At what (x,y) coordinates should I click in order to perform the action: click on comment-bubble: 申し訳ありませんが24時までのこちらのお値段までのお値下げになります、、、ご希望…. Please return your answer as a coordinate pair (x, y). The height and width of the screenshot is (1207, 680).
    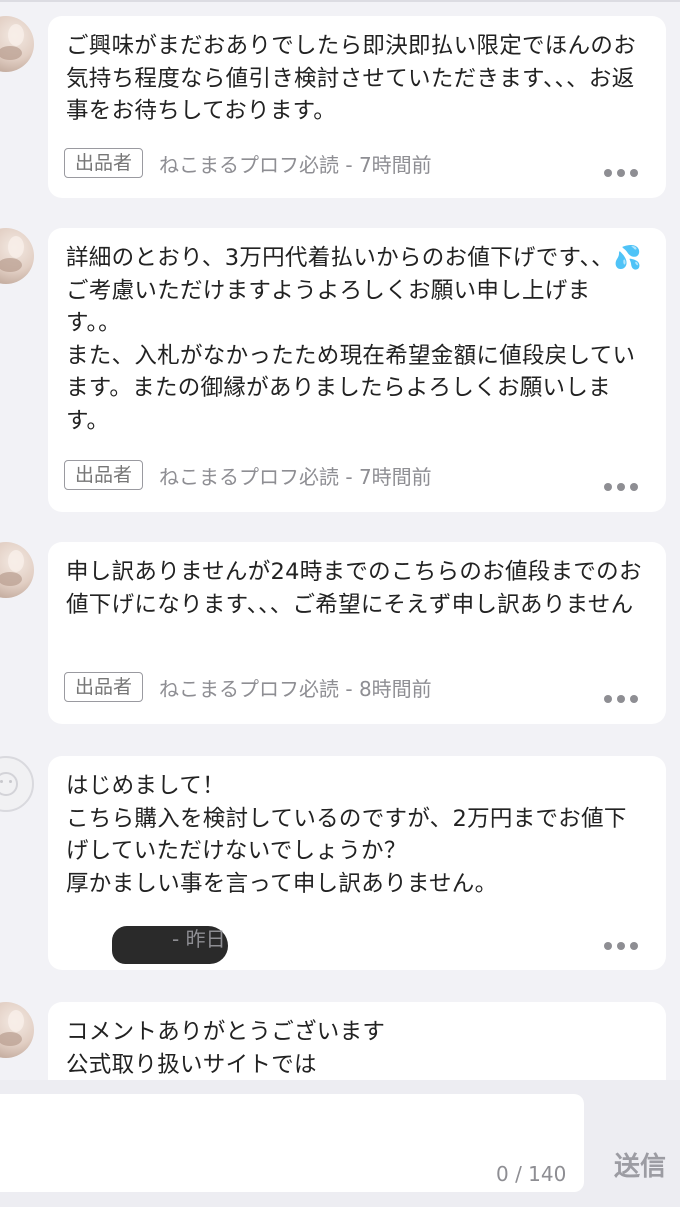
    Looking at the image, I should click on (357, 633).